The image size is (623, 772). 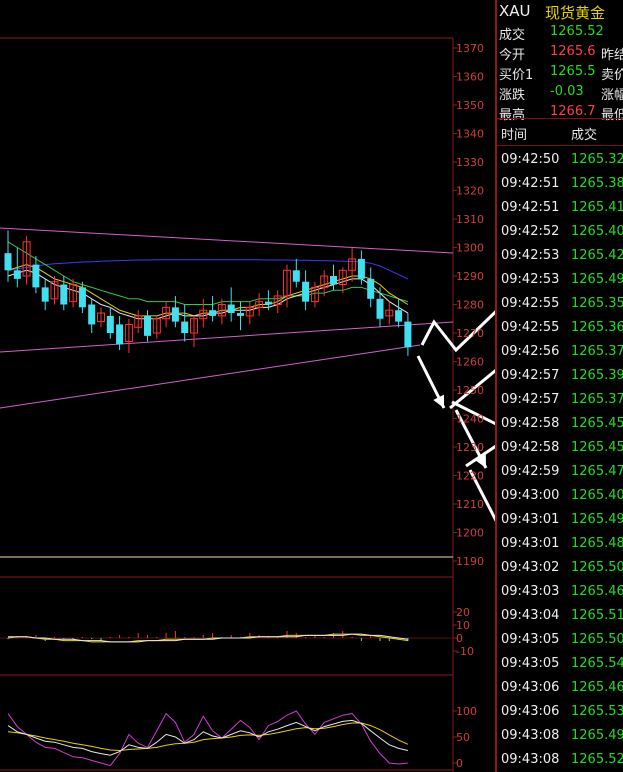 I want to click on tick-row: 09:42:57 1265.37, so click(x=560, y=400).